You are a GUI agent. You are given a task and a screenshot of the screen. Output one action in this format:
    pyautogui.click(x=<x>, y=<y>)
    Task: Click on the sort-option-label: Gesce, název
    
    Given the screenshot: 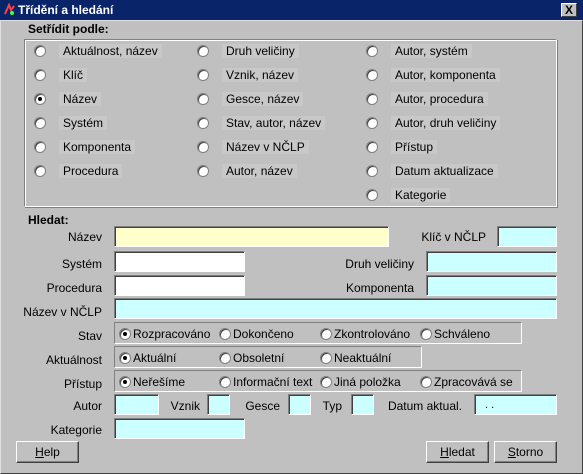 What is the action you would take?
    pyautogui.click(x=263, y=99)
    